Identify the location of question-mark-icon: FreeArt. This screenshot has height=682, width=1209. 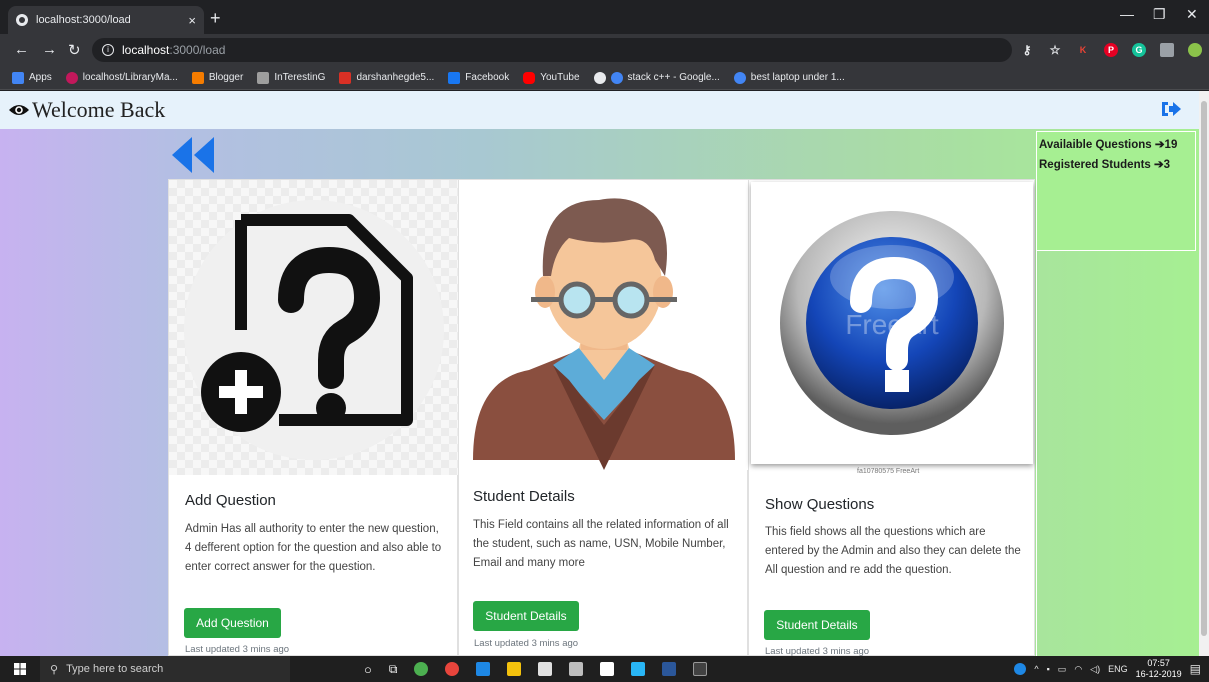
(892, 323).